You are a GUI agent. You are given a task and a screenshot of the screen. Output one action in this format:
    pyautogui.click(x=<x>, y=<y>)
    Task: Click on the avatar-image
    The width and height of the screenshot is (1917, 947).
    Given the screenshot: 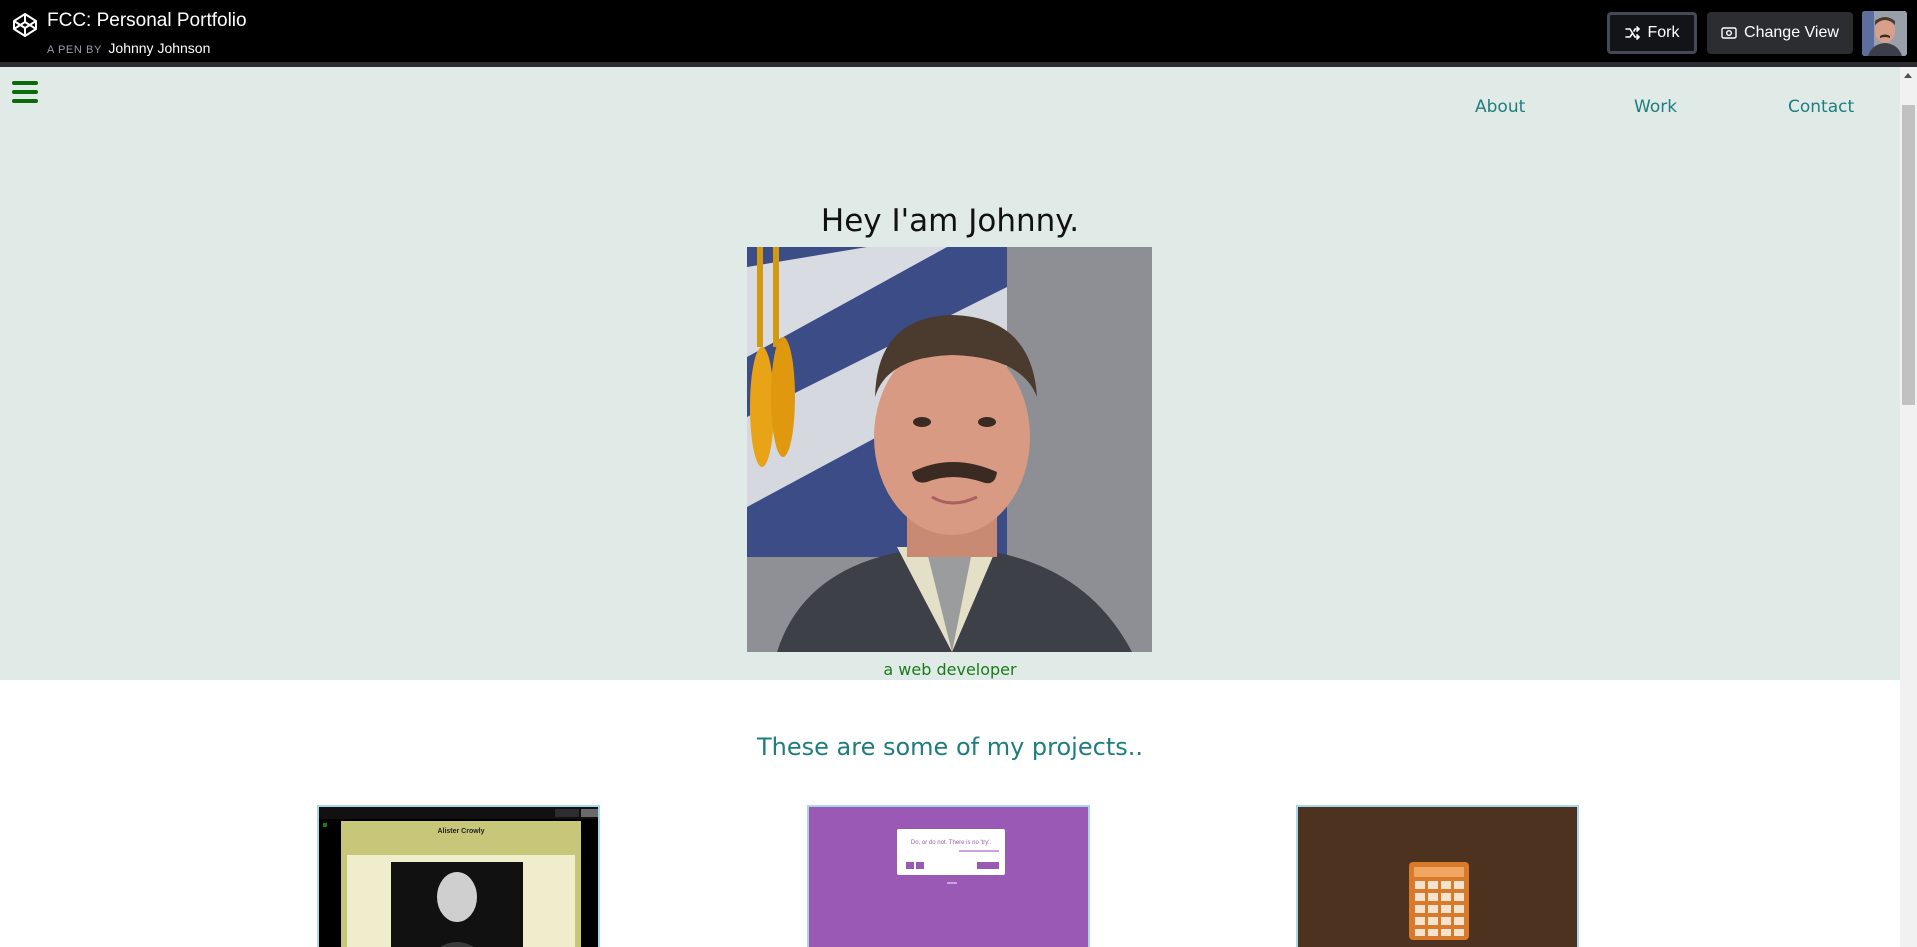 What is the action you would take?
    pyautogui.click(x=1884, y=33)
    